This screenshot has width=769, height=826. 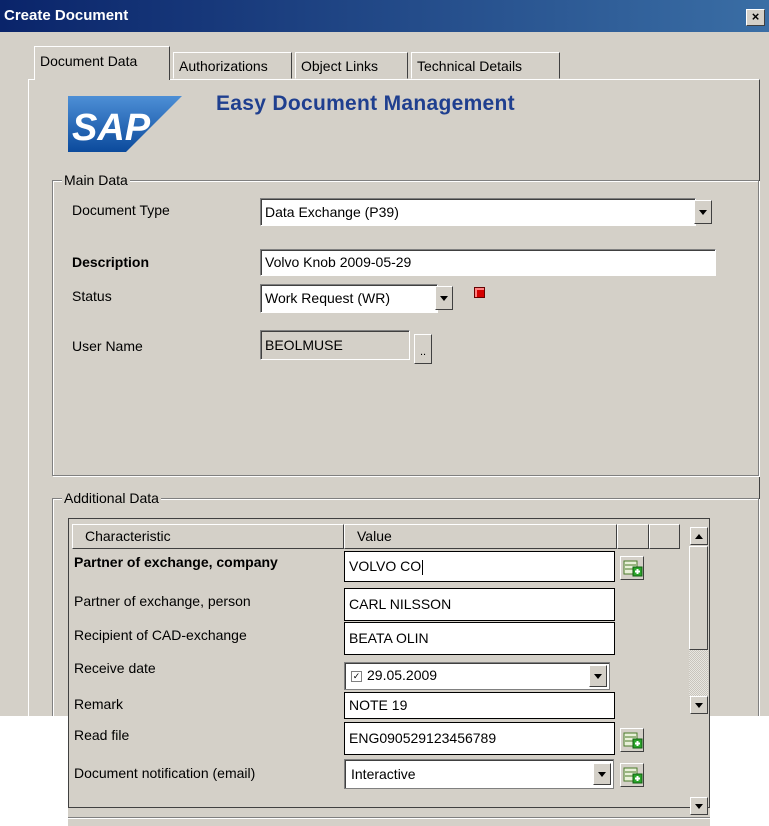 What do you see at coordinates (703, 212) in the screenshot?
I see `document-type-dropdown-button` at bounding box center [703, 212].